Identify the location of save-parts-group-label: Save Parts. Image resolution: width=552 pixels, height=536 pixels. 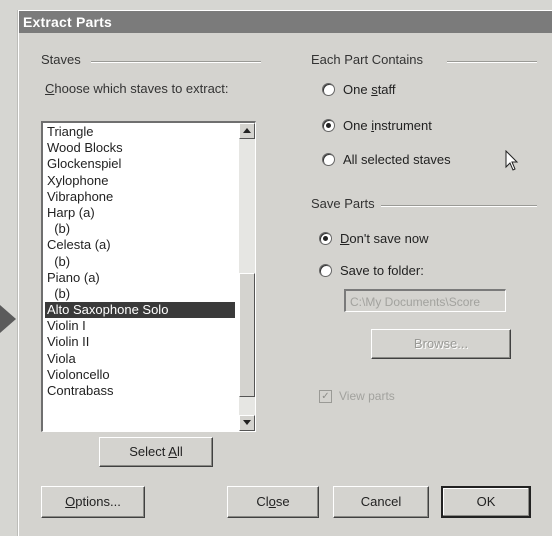
(343, 203).